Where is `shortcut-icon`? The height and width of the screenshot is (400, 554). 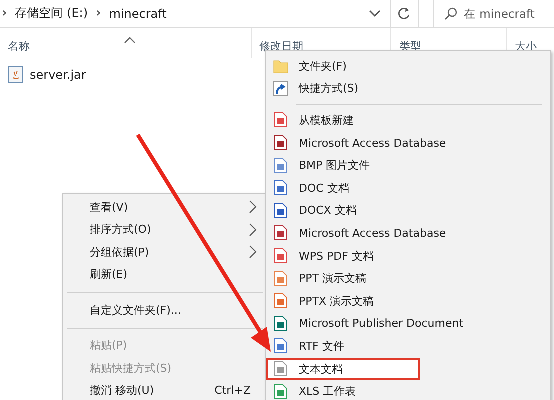
shortcut-icon is located at coordinates (281, 88).